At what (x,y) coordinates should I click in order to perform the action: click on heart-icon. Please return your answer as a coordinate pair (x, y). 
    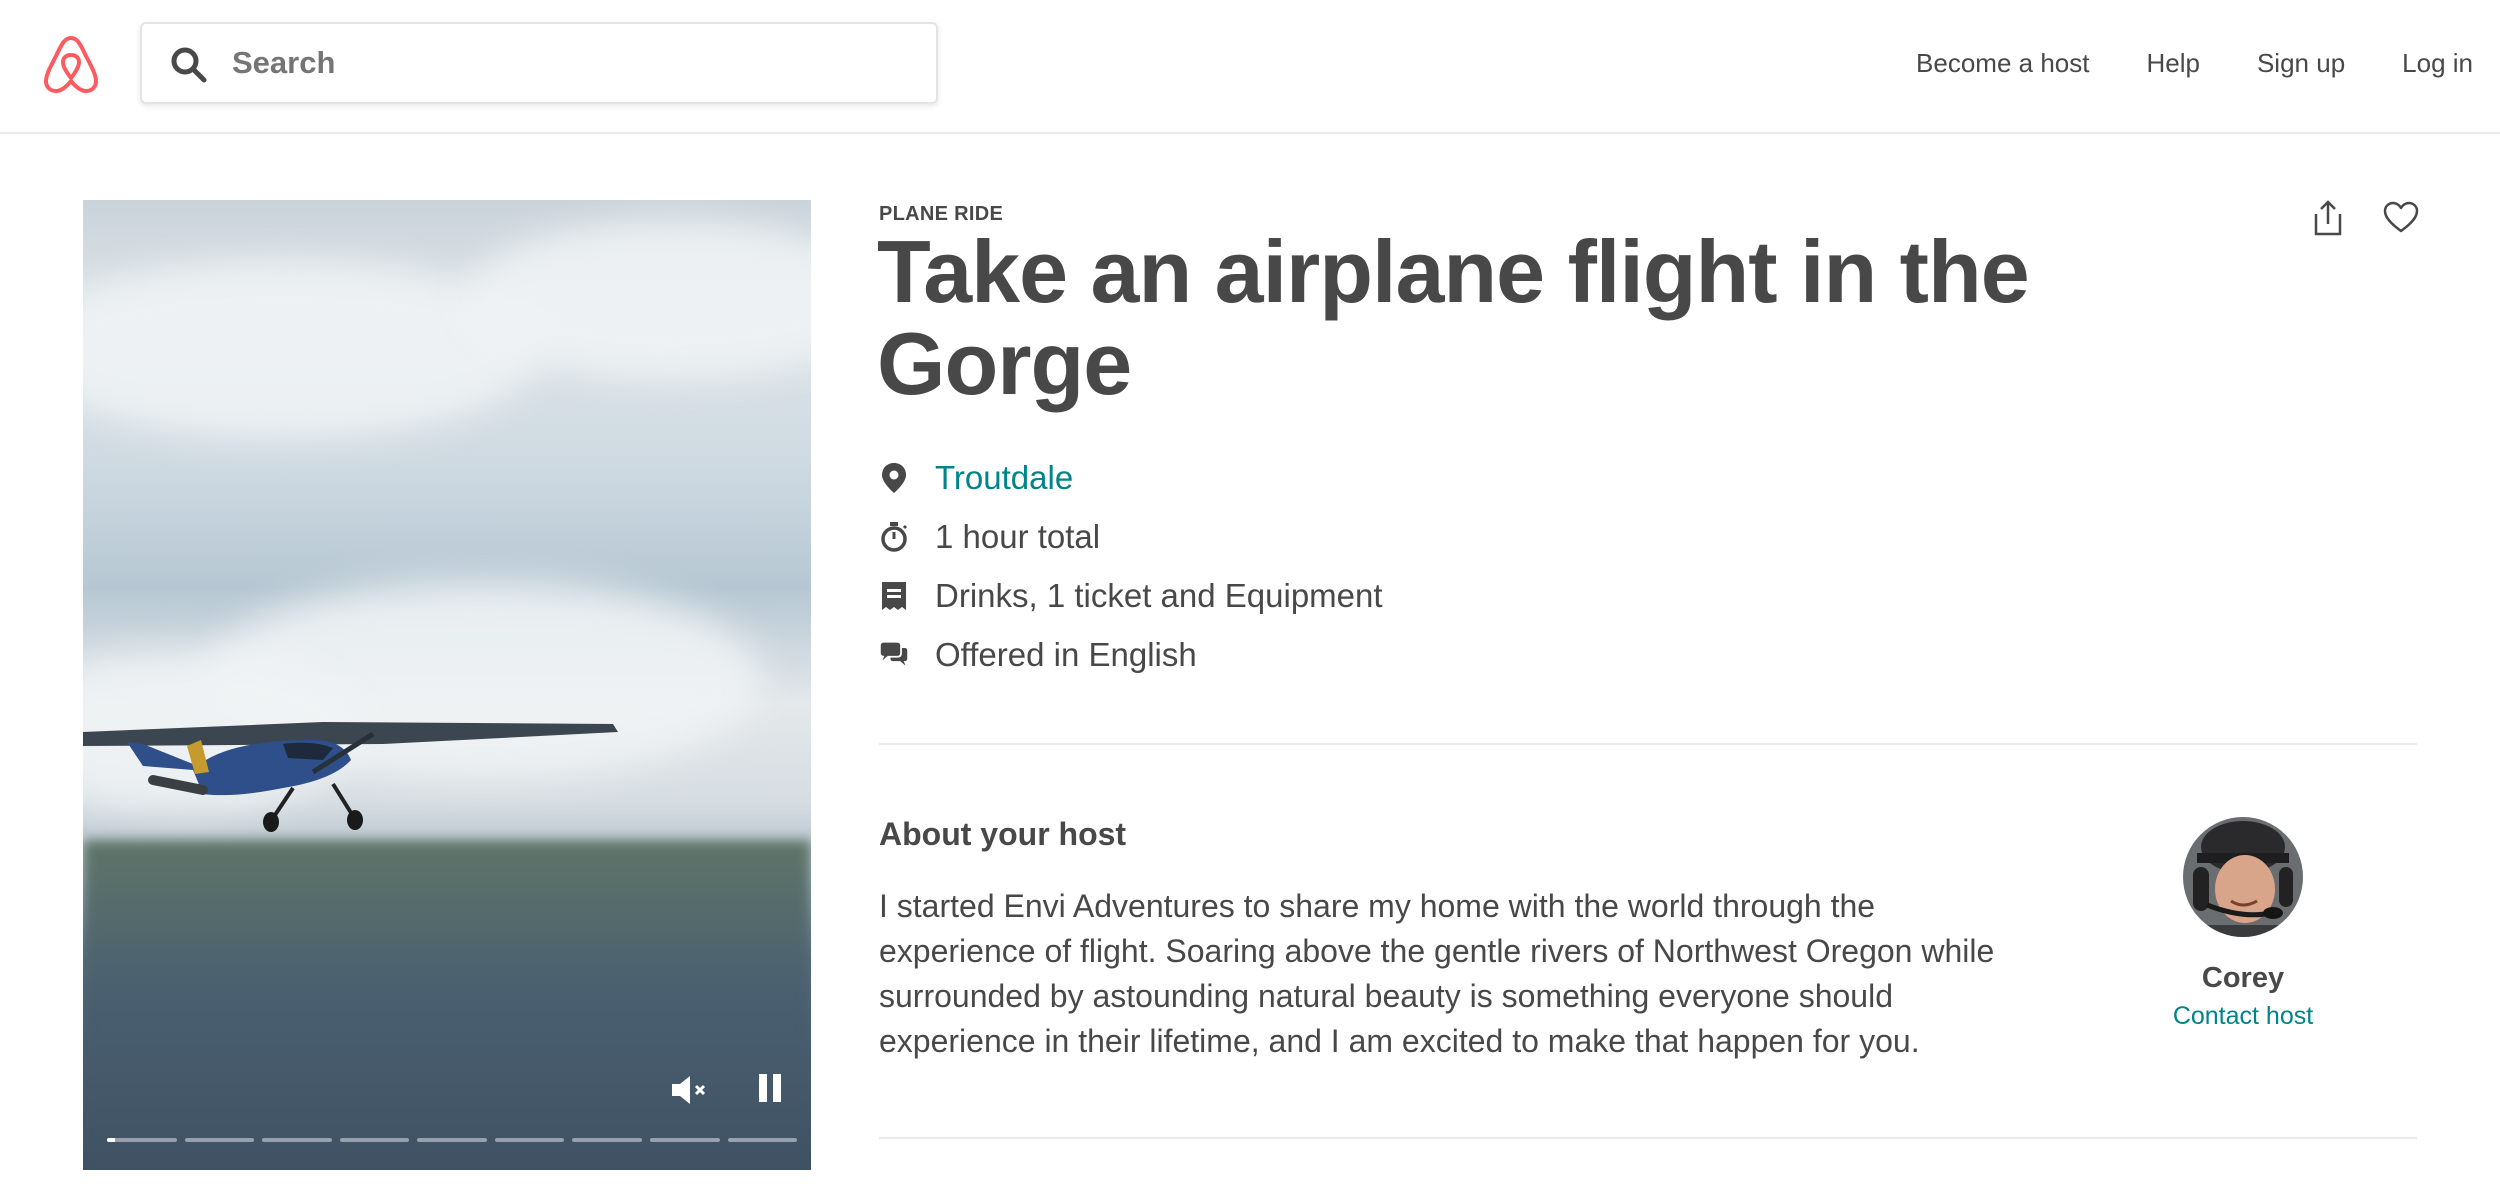
    Looking at the image, I should click on (2401, 217).